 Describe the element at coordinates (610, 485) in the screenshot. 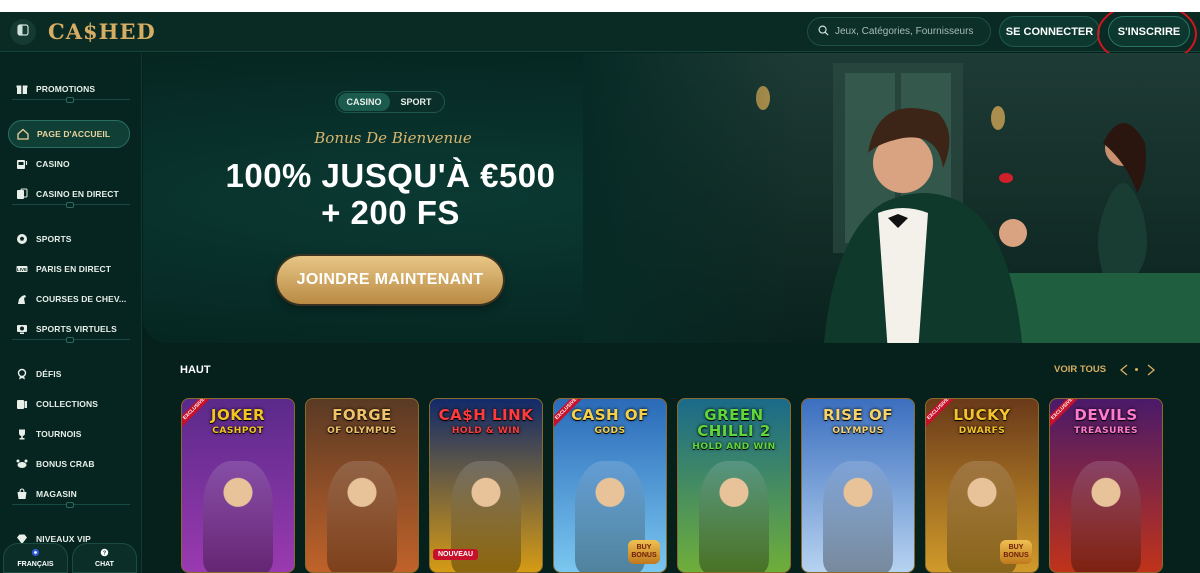

I see `game-card: CASH OF GODS EXCLUSIVE BUY BONUS` at that location.